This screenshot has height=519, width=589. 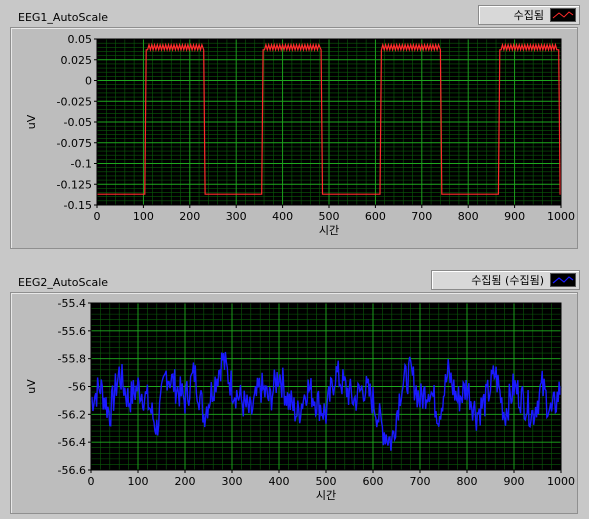 I want to click on y-tick-label: -55.4, so click(x=72, y=303).